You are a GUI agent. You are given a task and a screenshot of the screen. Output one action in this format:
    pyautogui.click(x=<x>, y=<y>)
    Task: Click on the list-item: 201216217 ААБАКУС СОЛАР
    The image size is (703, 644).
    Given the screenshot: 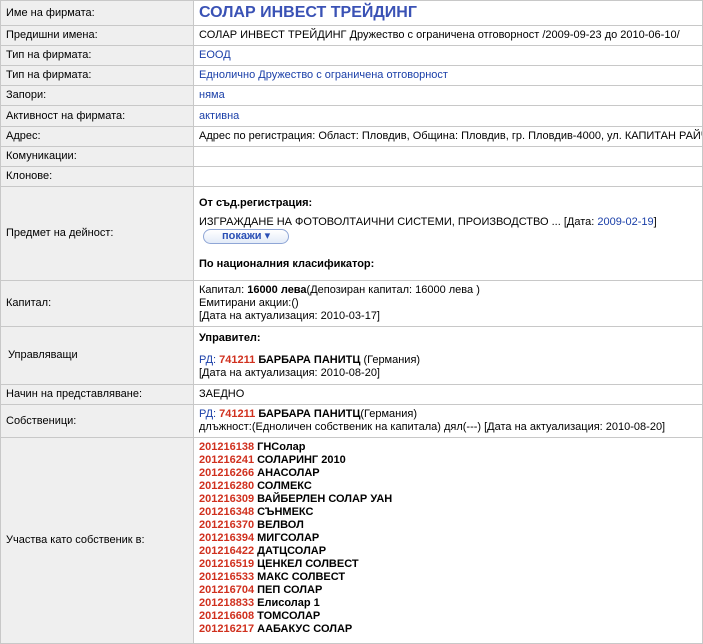 What is the action you would take?
    pyautogui.click(x=448, y=629)
    